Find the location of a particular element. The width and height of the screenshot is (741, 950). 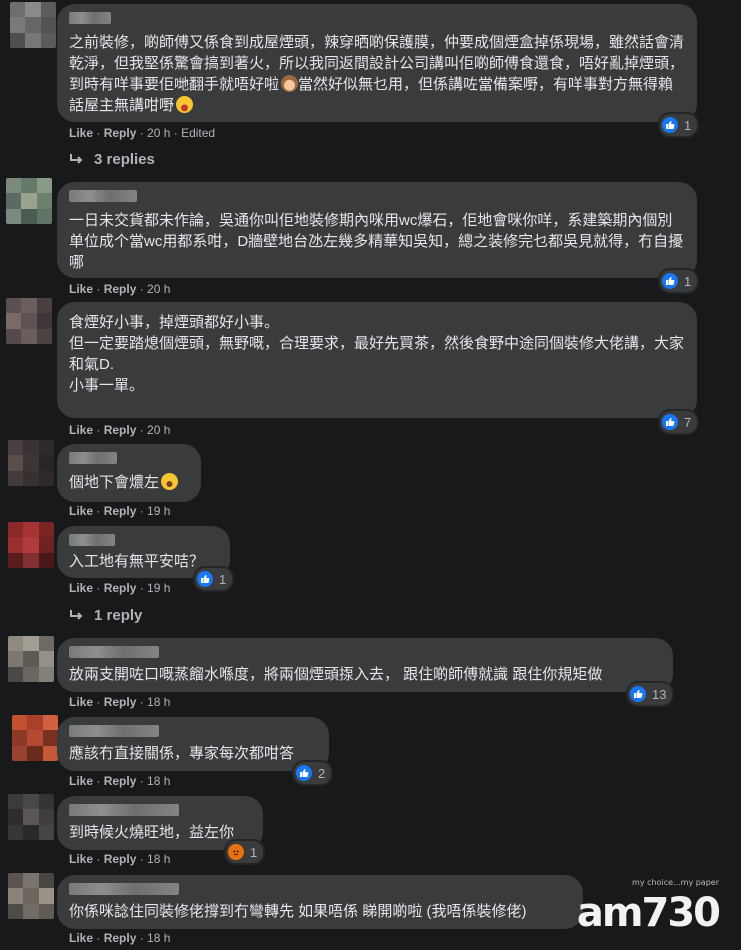

logo-tagline: my choice...my paper is located at coordinates (675, 882).